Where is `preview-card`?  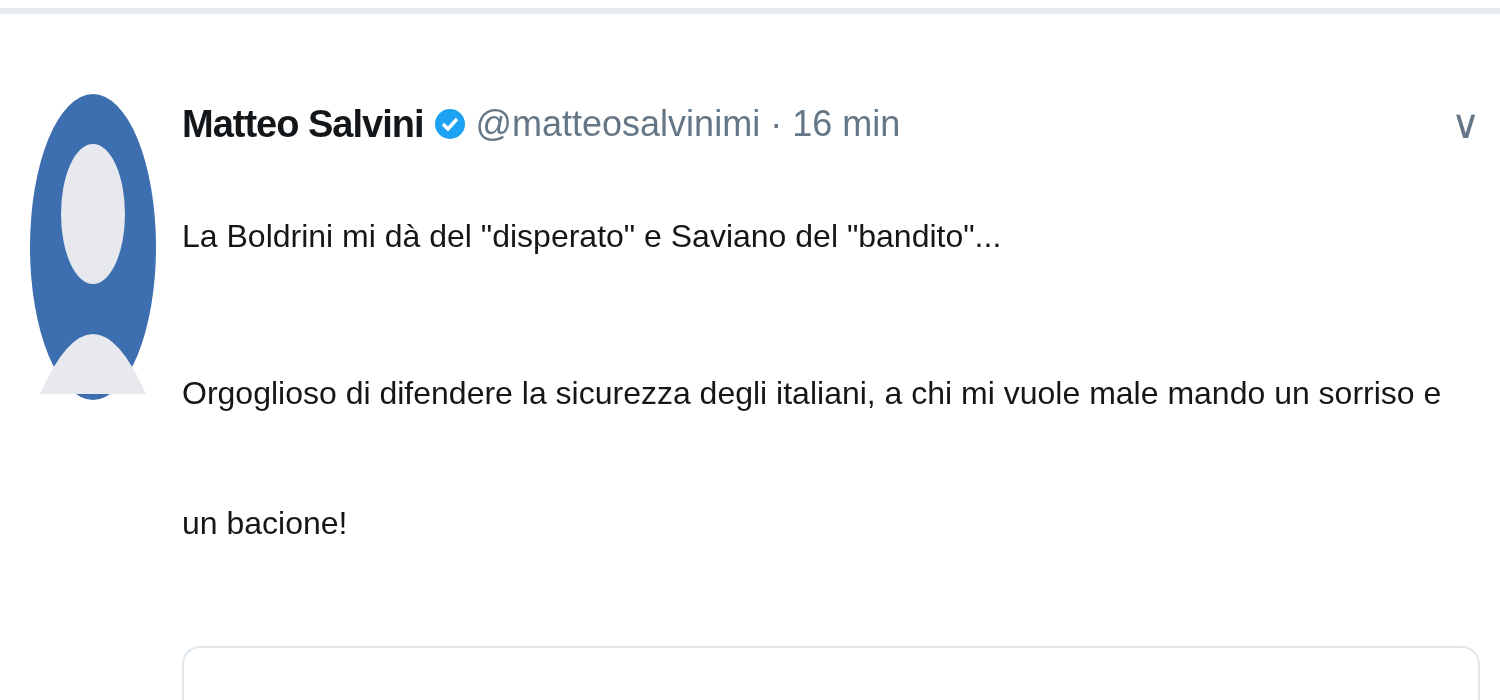
preview-card is located at coordinates (831, 673).